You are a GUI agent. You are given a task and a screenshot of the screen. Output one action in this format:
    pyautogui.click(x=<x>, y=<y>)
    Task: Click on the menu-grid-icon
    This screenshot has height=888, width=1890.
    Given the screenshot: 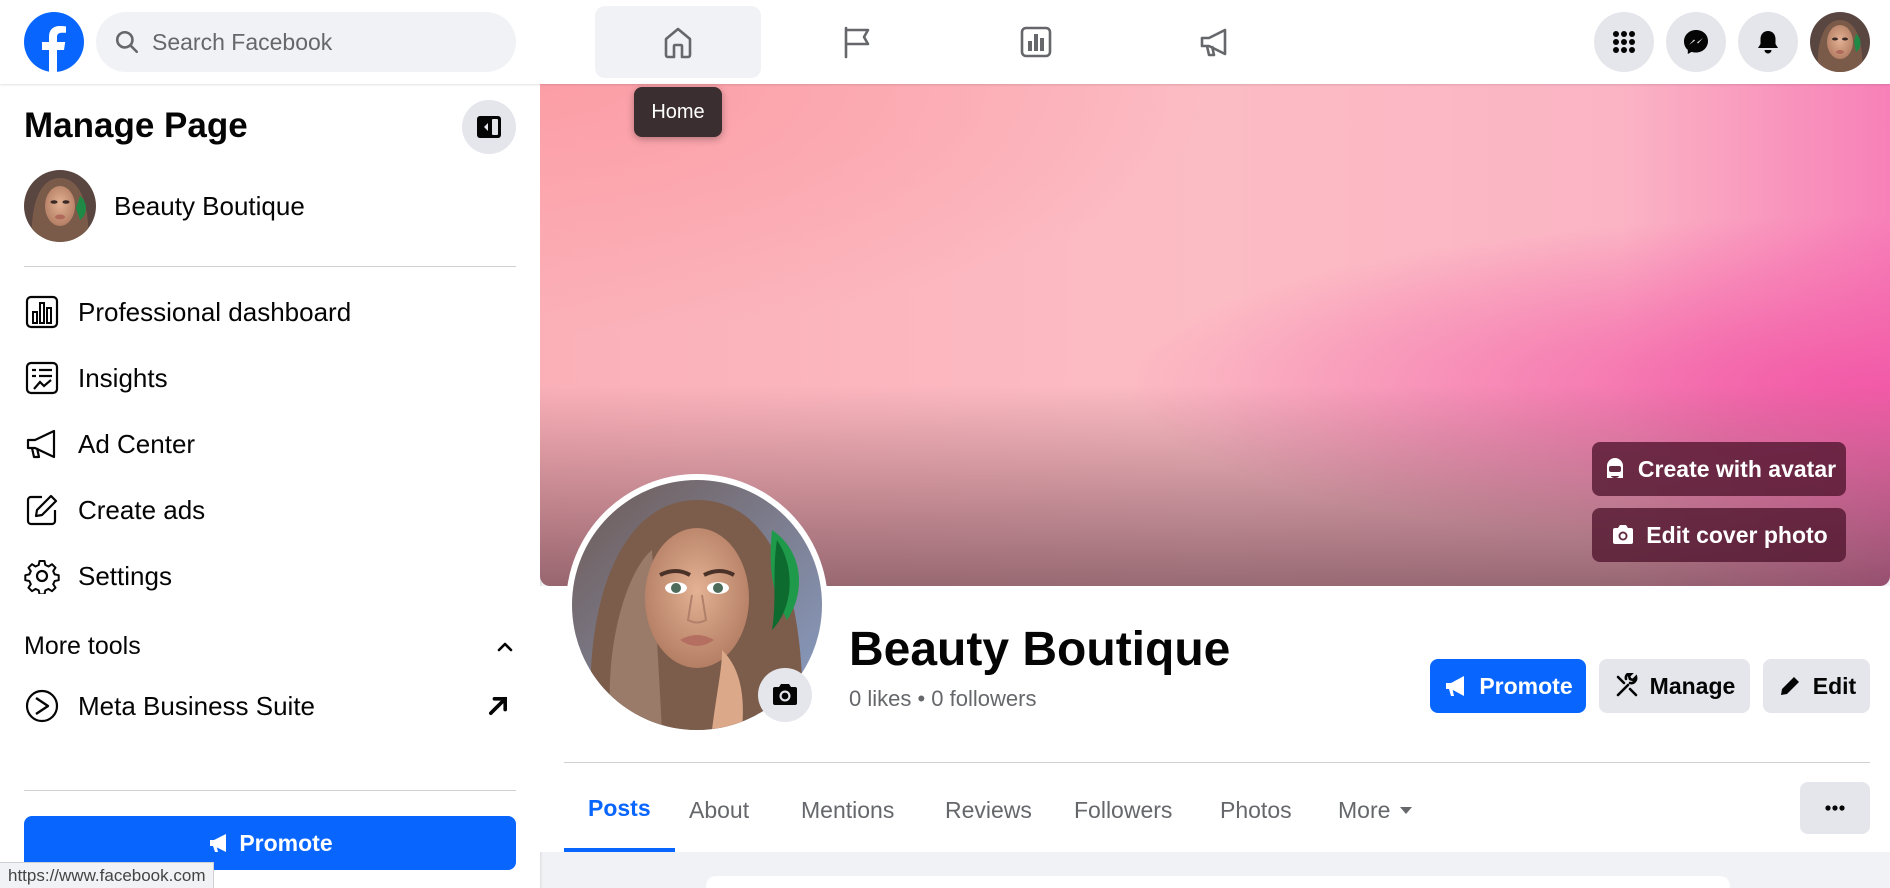 What is the action you would take?
    pyautogui.click(x=1624, y=42)
    